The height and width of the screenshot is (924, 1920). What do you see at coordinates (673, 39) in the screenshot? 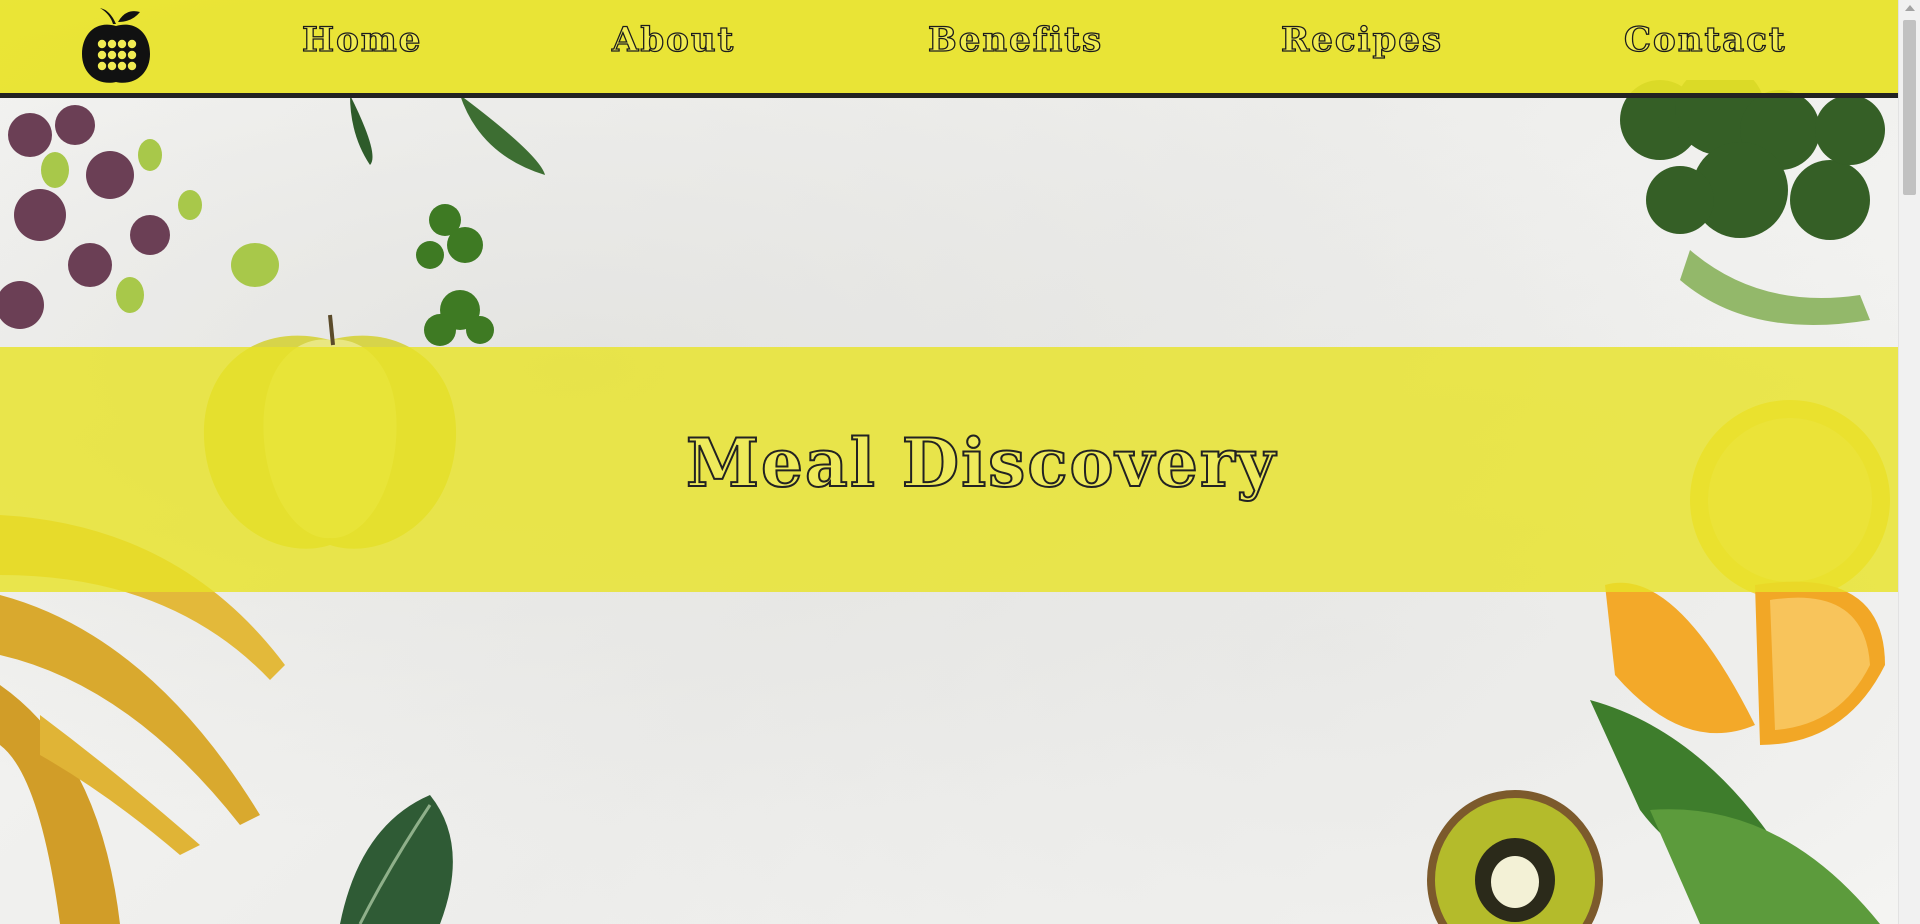
I see `nav-about-link: About` at bounding box center [673, 39].